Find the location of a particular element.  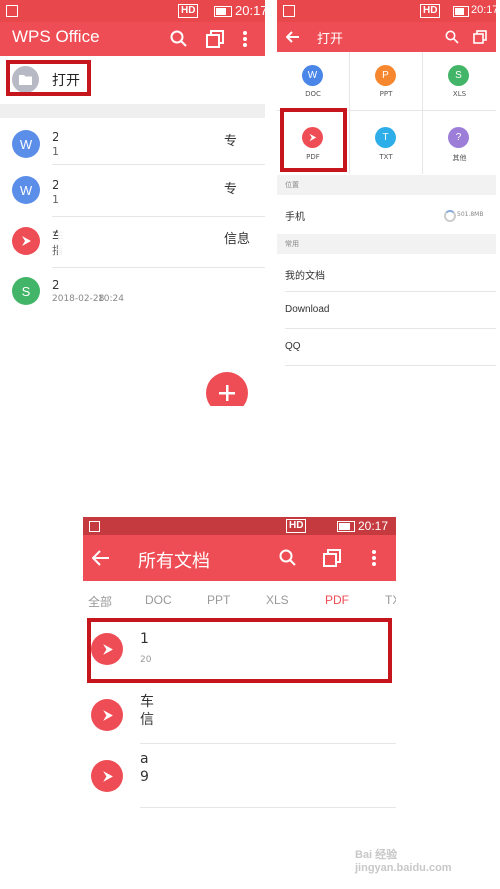

ppt-icon: P is located at coordinates (385, 75).